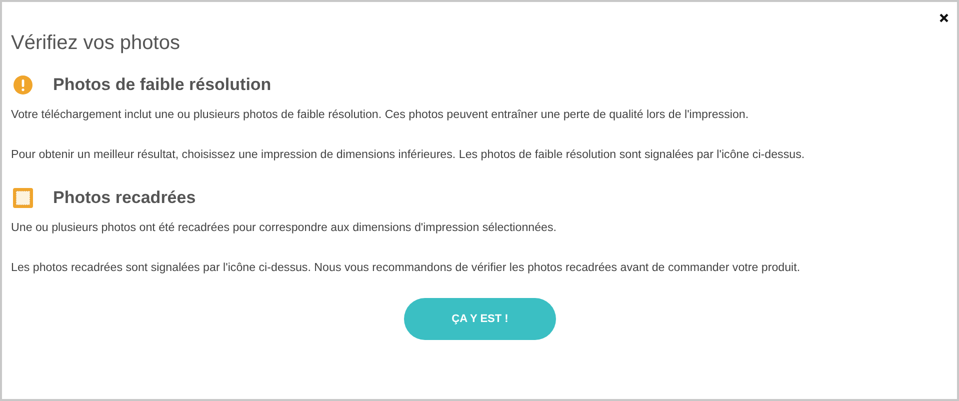 This screenshot has height=401, width=959. What do you see at coordinates (406, 267) in the screenshot?
I see `paragraph: Les photos recadrées sont signalées par l'icône ci-dessus. Nous vous recommandons de vérifier les photos recadrées avant de commander votre produit.` at bounding box center [406, 267].